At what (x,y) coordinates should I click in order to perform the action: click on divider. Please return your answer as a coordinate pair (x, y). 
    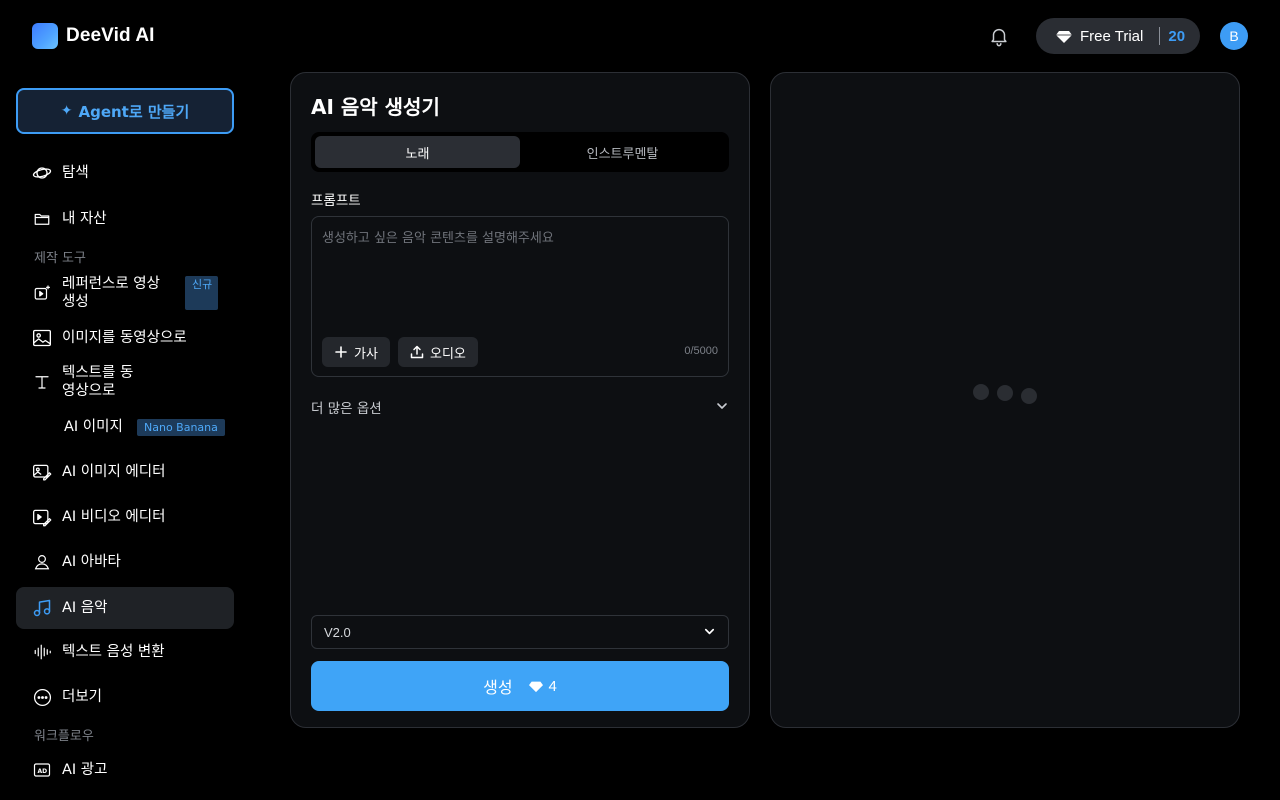
    Looking at the image, I should click on (1160, 36).